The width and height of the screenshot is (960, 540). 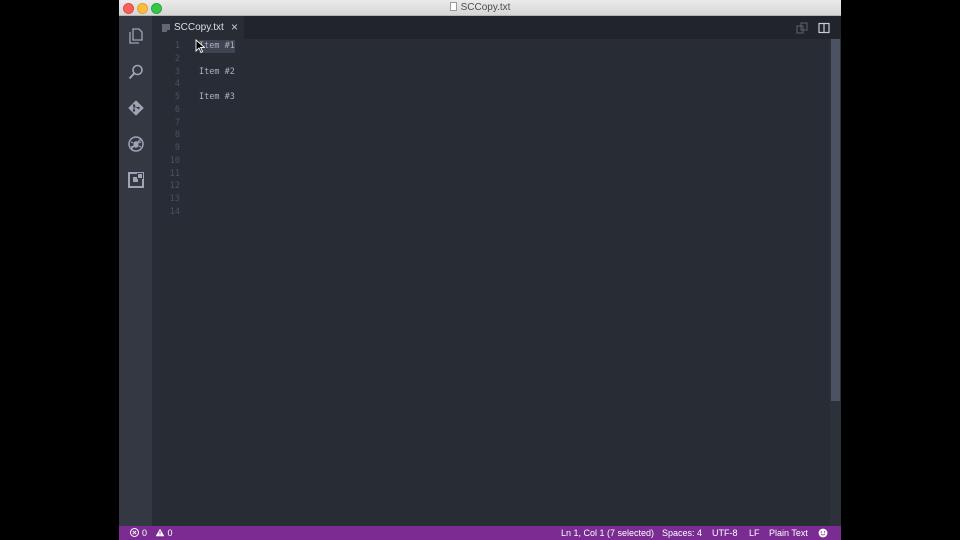 What do you see at coordinates (177, 97) in the screenshot?
I see `line-number: 5` at bounding box center [177, 97].